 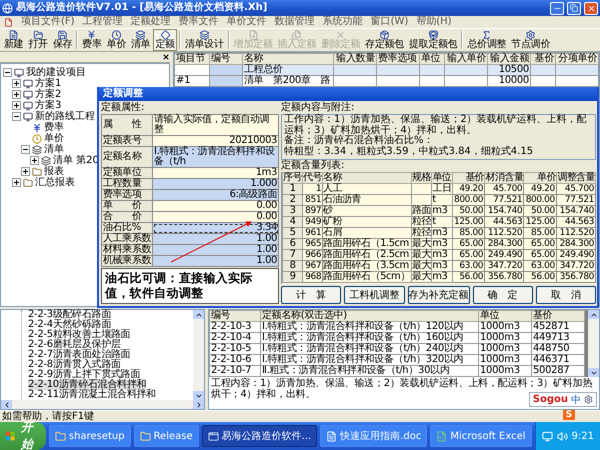 I want to click on taskbar-button: Microsoft Excel, so click(x=481, y=436).